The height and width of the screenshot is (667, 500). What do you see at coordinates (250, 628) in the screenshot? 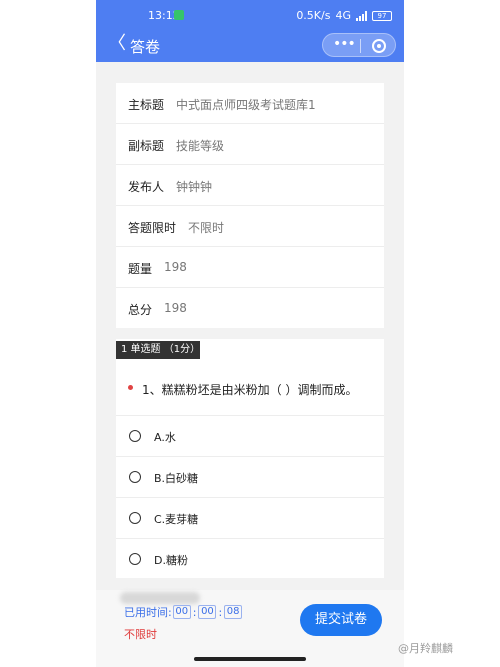
I see `bottom-bar: 已用时间: 00:00:08 不限时 提交试卷` at bounding box center [250, 628].